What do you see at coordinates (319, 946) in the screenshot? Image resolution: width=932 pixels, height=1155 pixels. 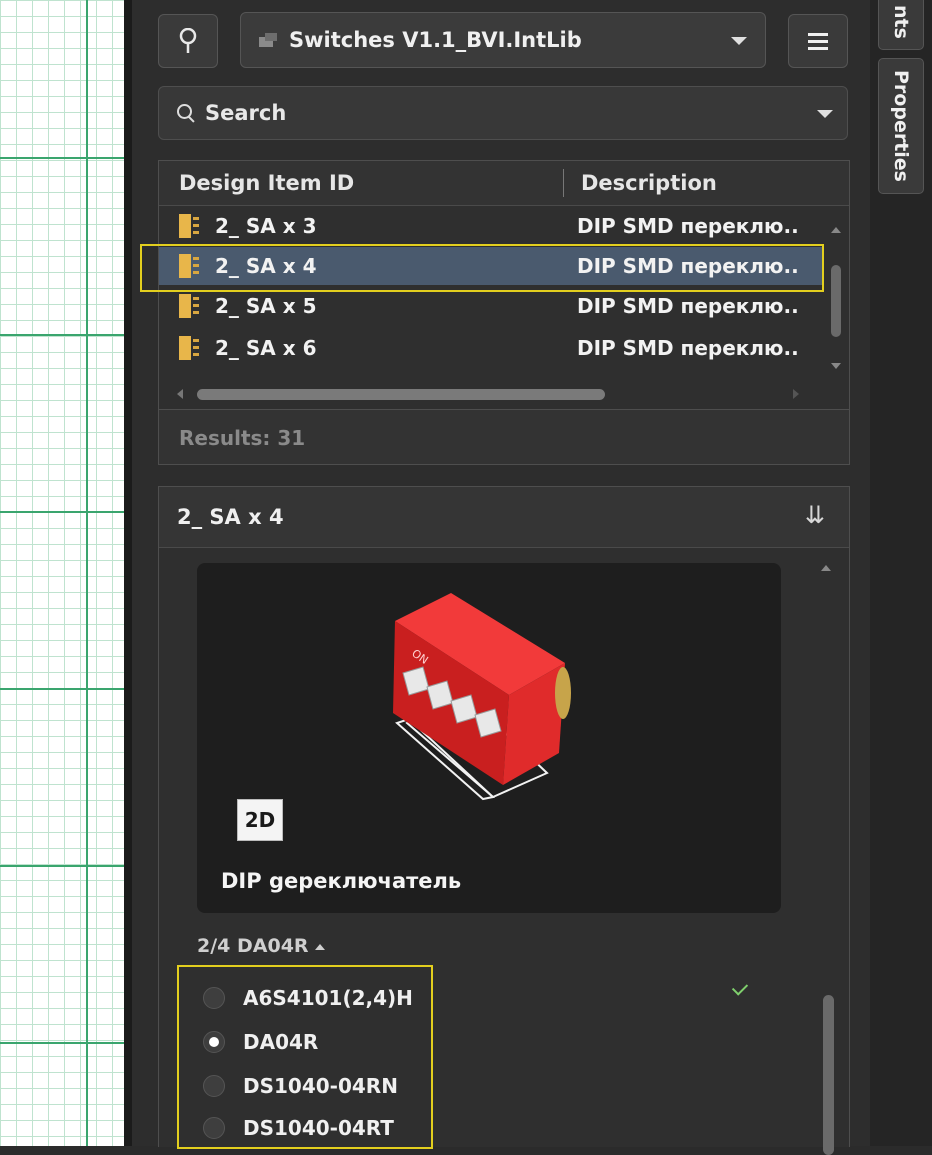 I see `chevron-up-icon` at bounding box center [319, 946].